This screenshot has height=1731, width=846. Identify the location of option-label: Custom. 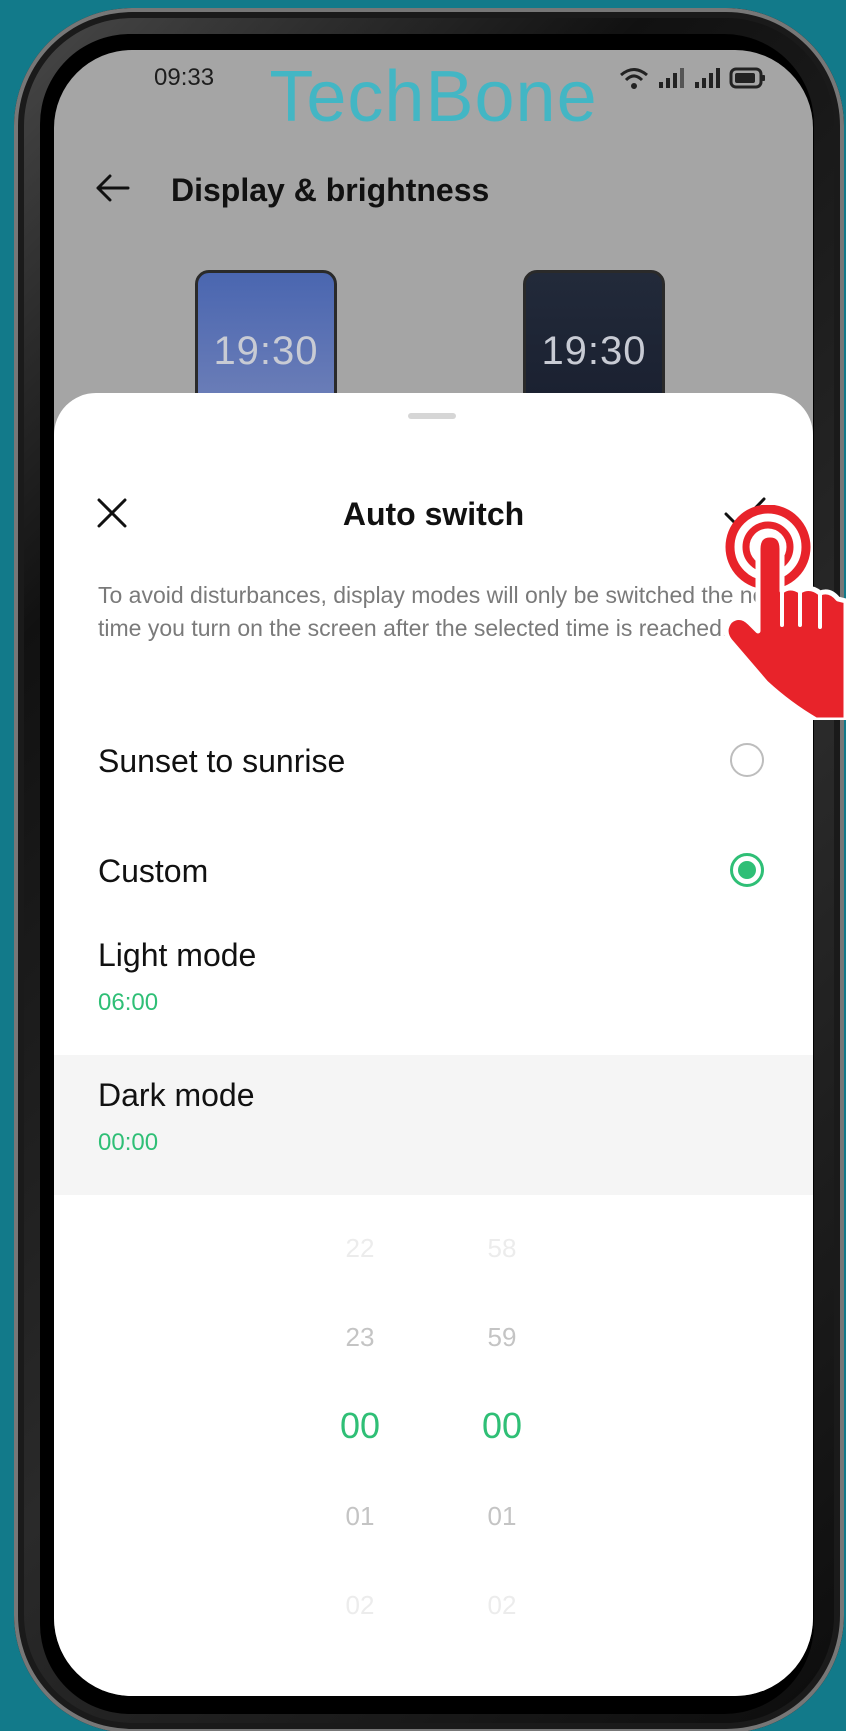
(153, 871).